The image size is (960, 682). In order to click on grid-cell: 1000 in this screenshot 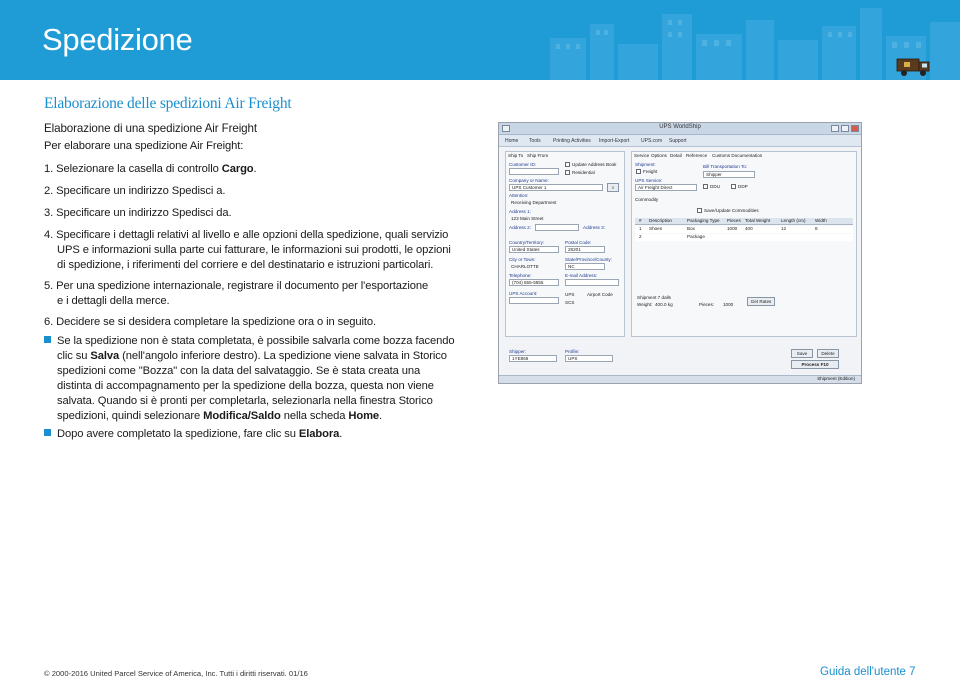, I will do `click(732, 228)`.